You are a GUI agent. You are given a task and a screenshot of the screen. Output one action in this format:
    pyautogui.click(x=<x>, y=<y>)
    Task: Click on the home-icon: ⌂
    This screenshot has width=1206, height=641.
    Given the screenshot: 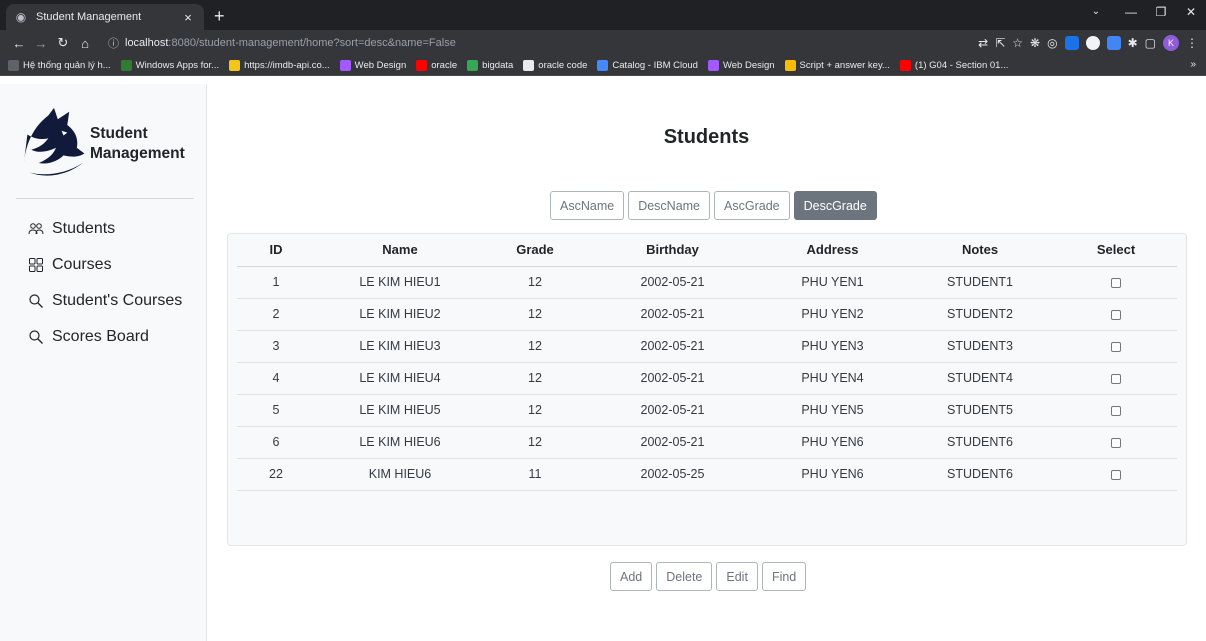 What is the action you would take?
    pyautogui.click(x=85, y=43)
    